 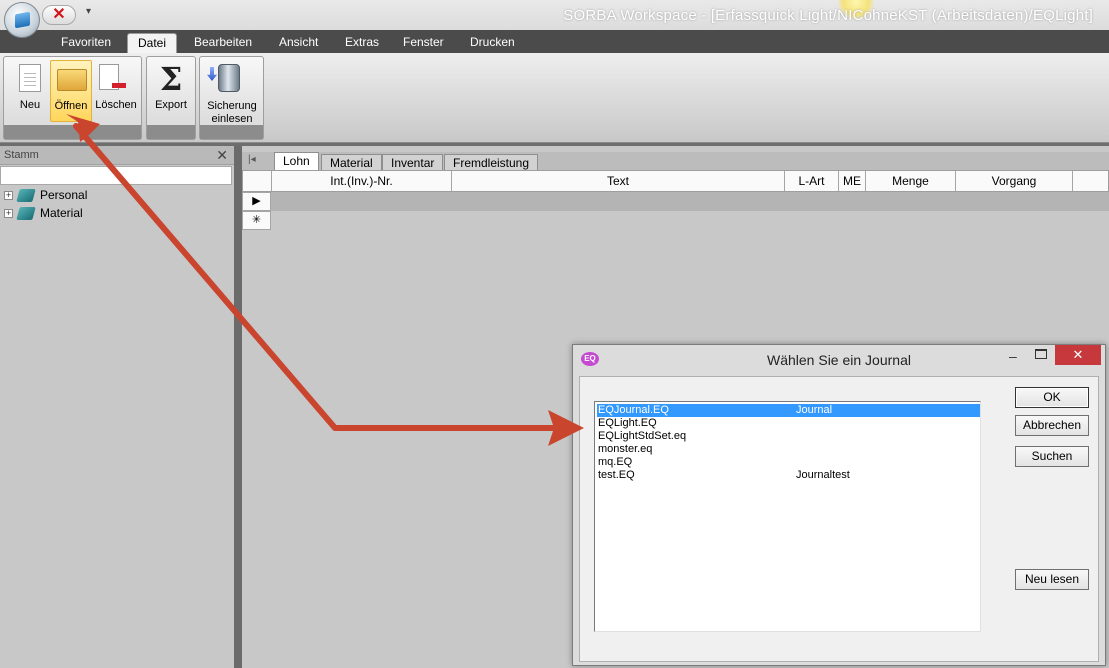 I want to click on panel-header: Stamm ✕, so click(x=117, y=155).